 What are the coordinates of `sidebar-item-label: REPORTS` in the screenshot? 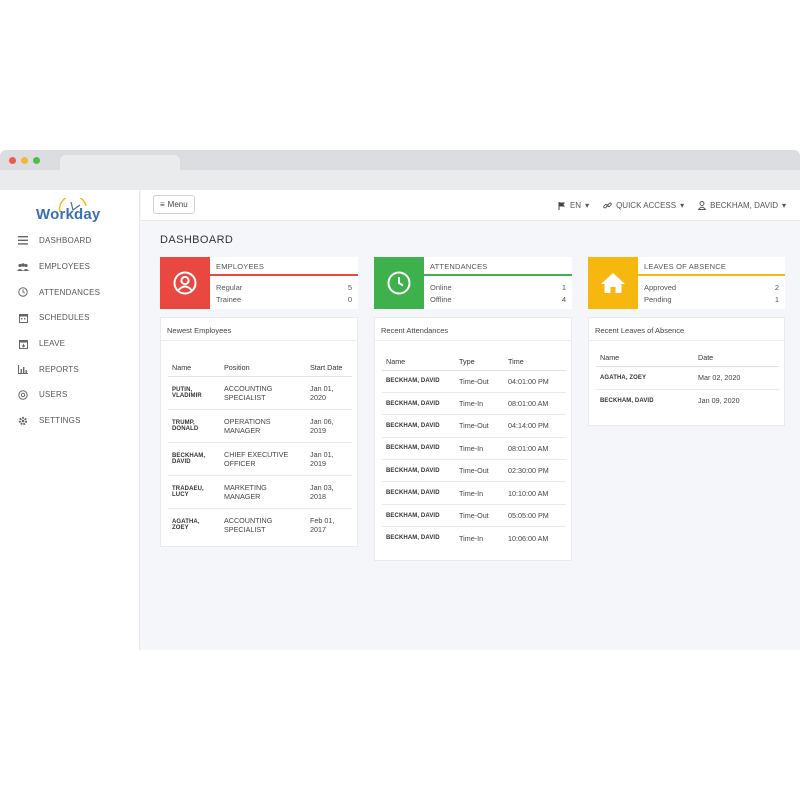 It's located at (59, 369).